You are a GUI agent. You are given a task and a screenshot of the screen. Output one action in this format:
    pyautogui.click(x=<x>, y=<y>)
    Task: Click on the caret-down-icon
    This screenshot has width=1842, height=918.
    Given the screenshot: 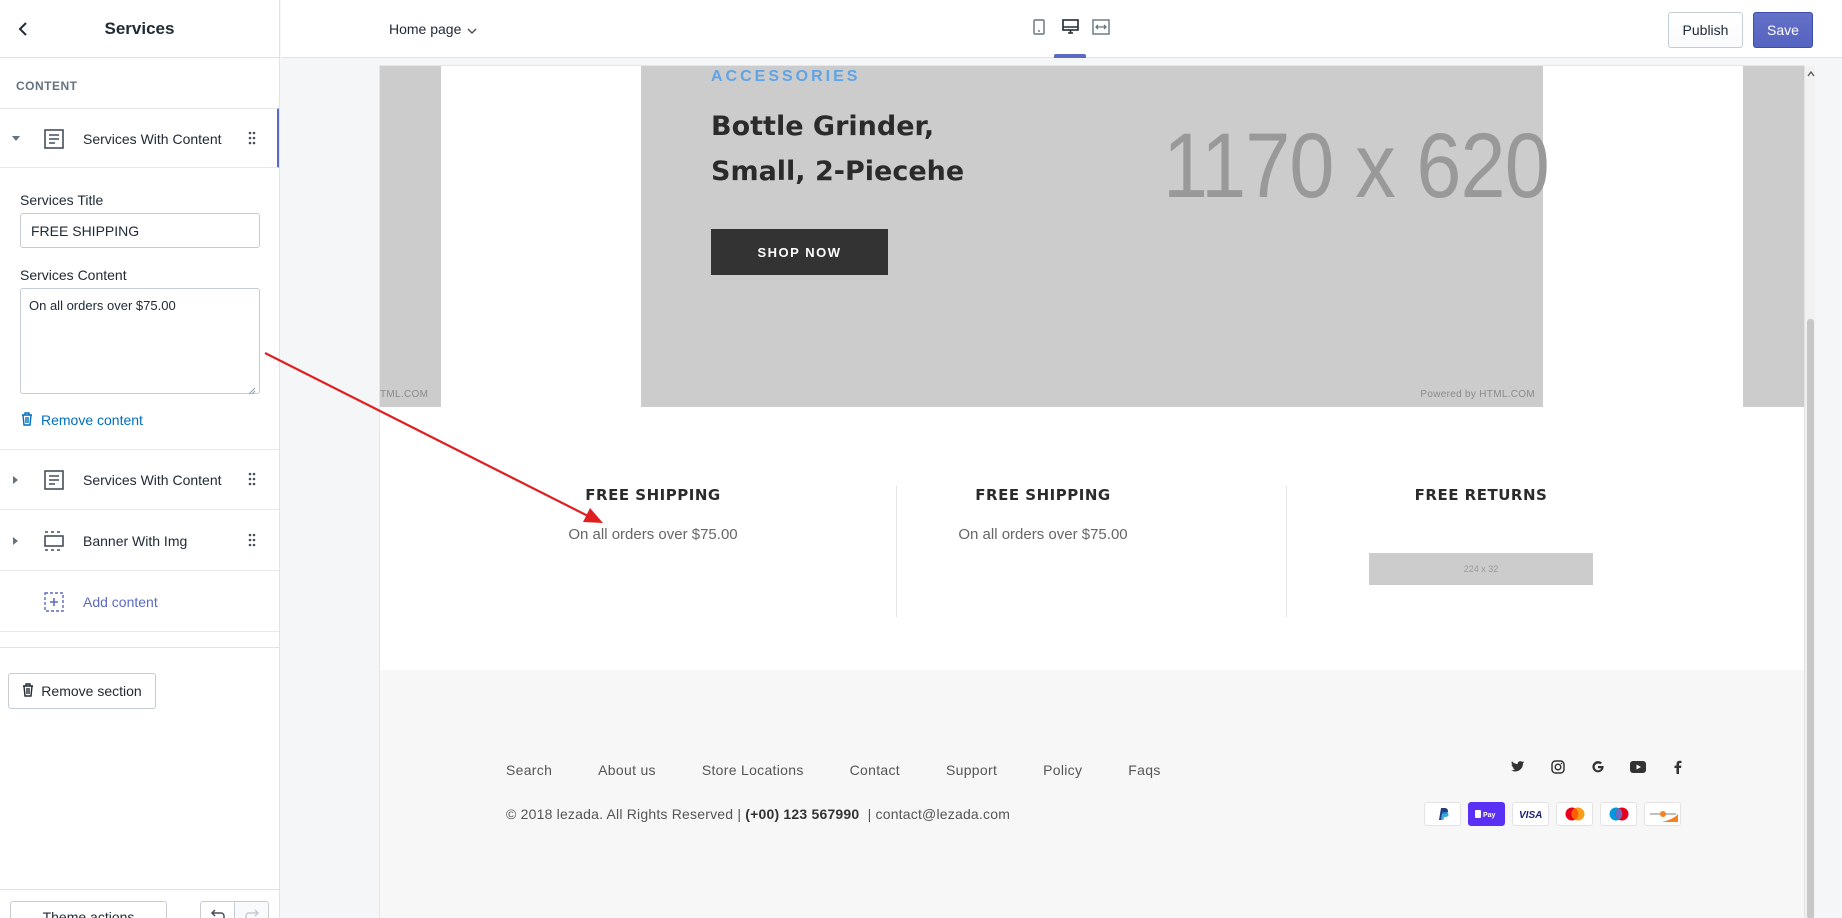 What is the action you would take?
    pyautogui.click(x=16, y=139)
    